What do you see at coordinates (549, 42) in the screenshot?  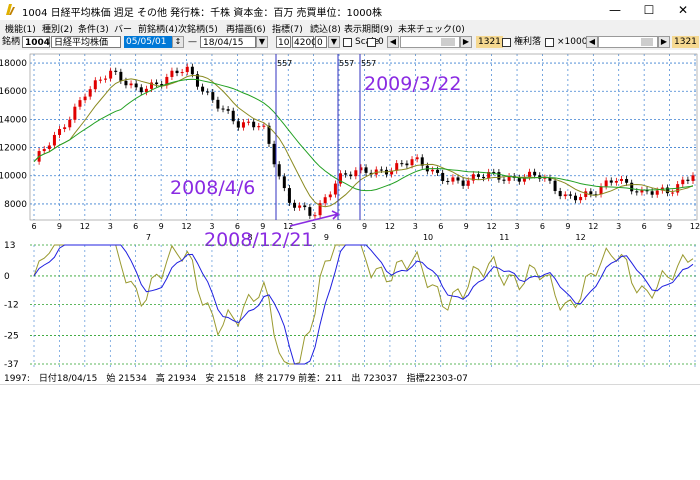 I see `zoom-checkbox` at bounding box center [549, 42].